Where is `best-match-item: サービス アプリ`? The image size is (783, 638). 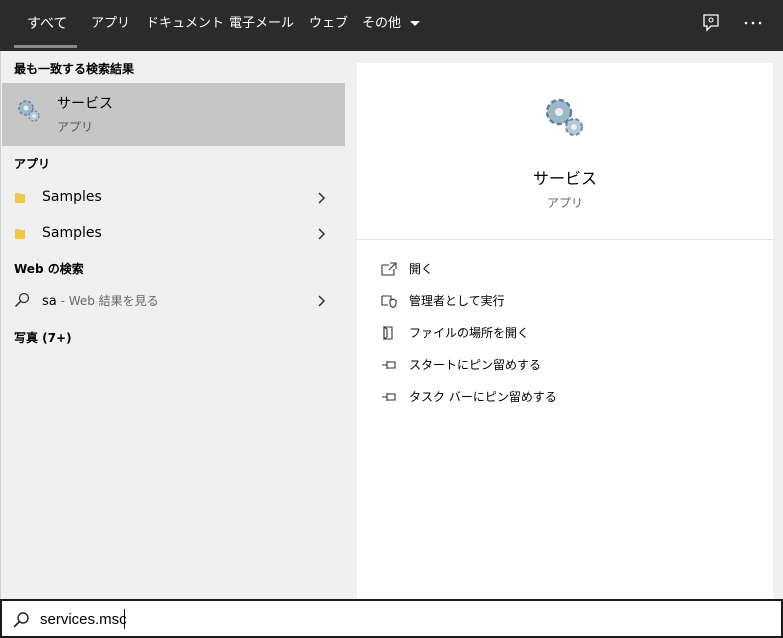 best-match-item: サービス アプリ is located at coordinates (173, 114).